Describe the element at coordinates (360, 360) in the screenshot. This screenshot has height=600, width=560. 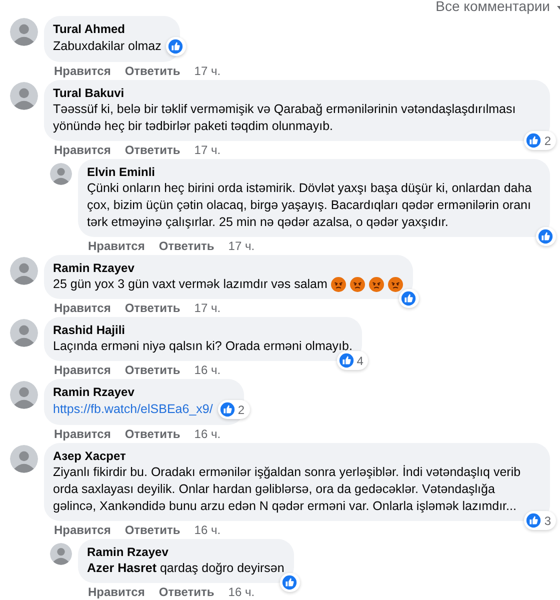
I see `reaction-count: 4` at that location.